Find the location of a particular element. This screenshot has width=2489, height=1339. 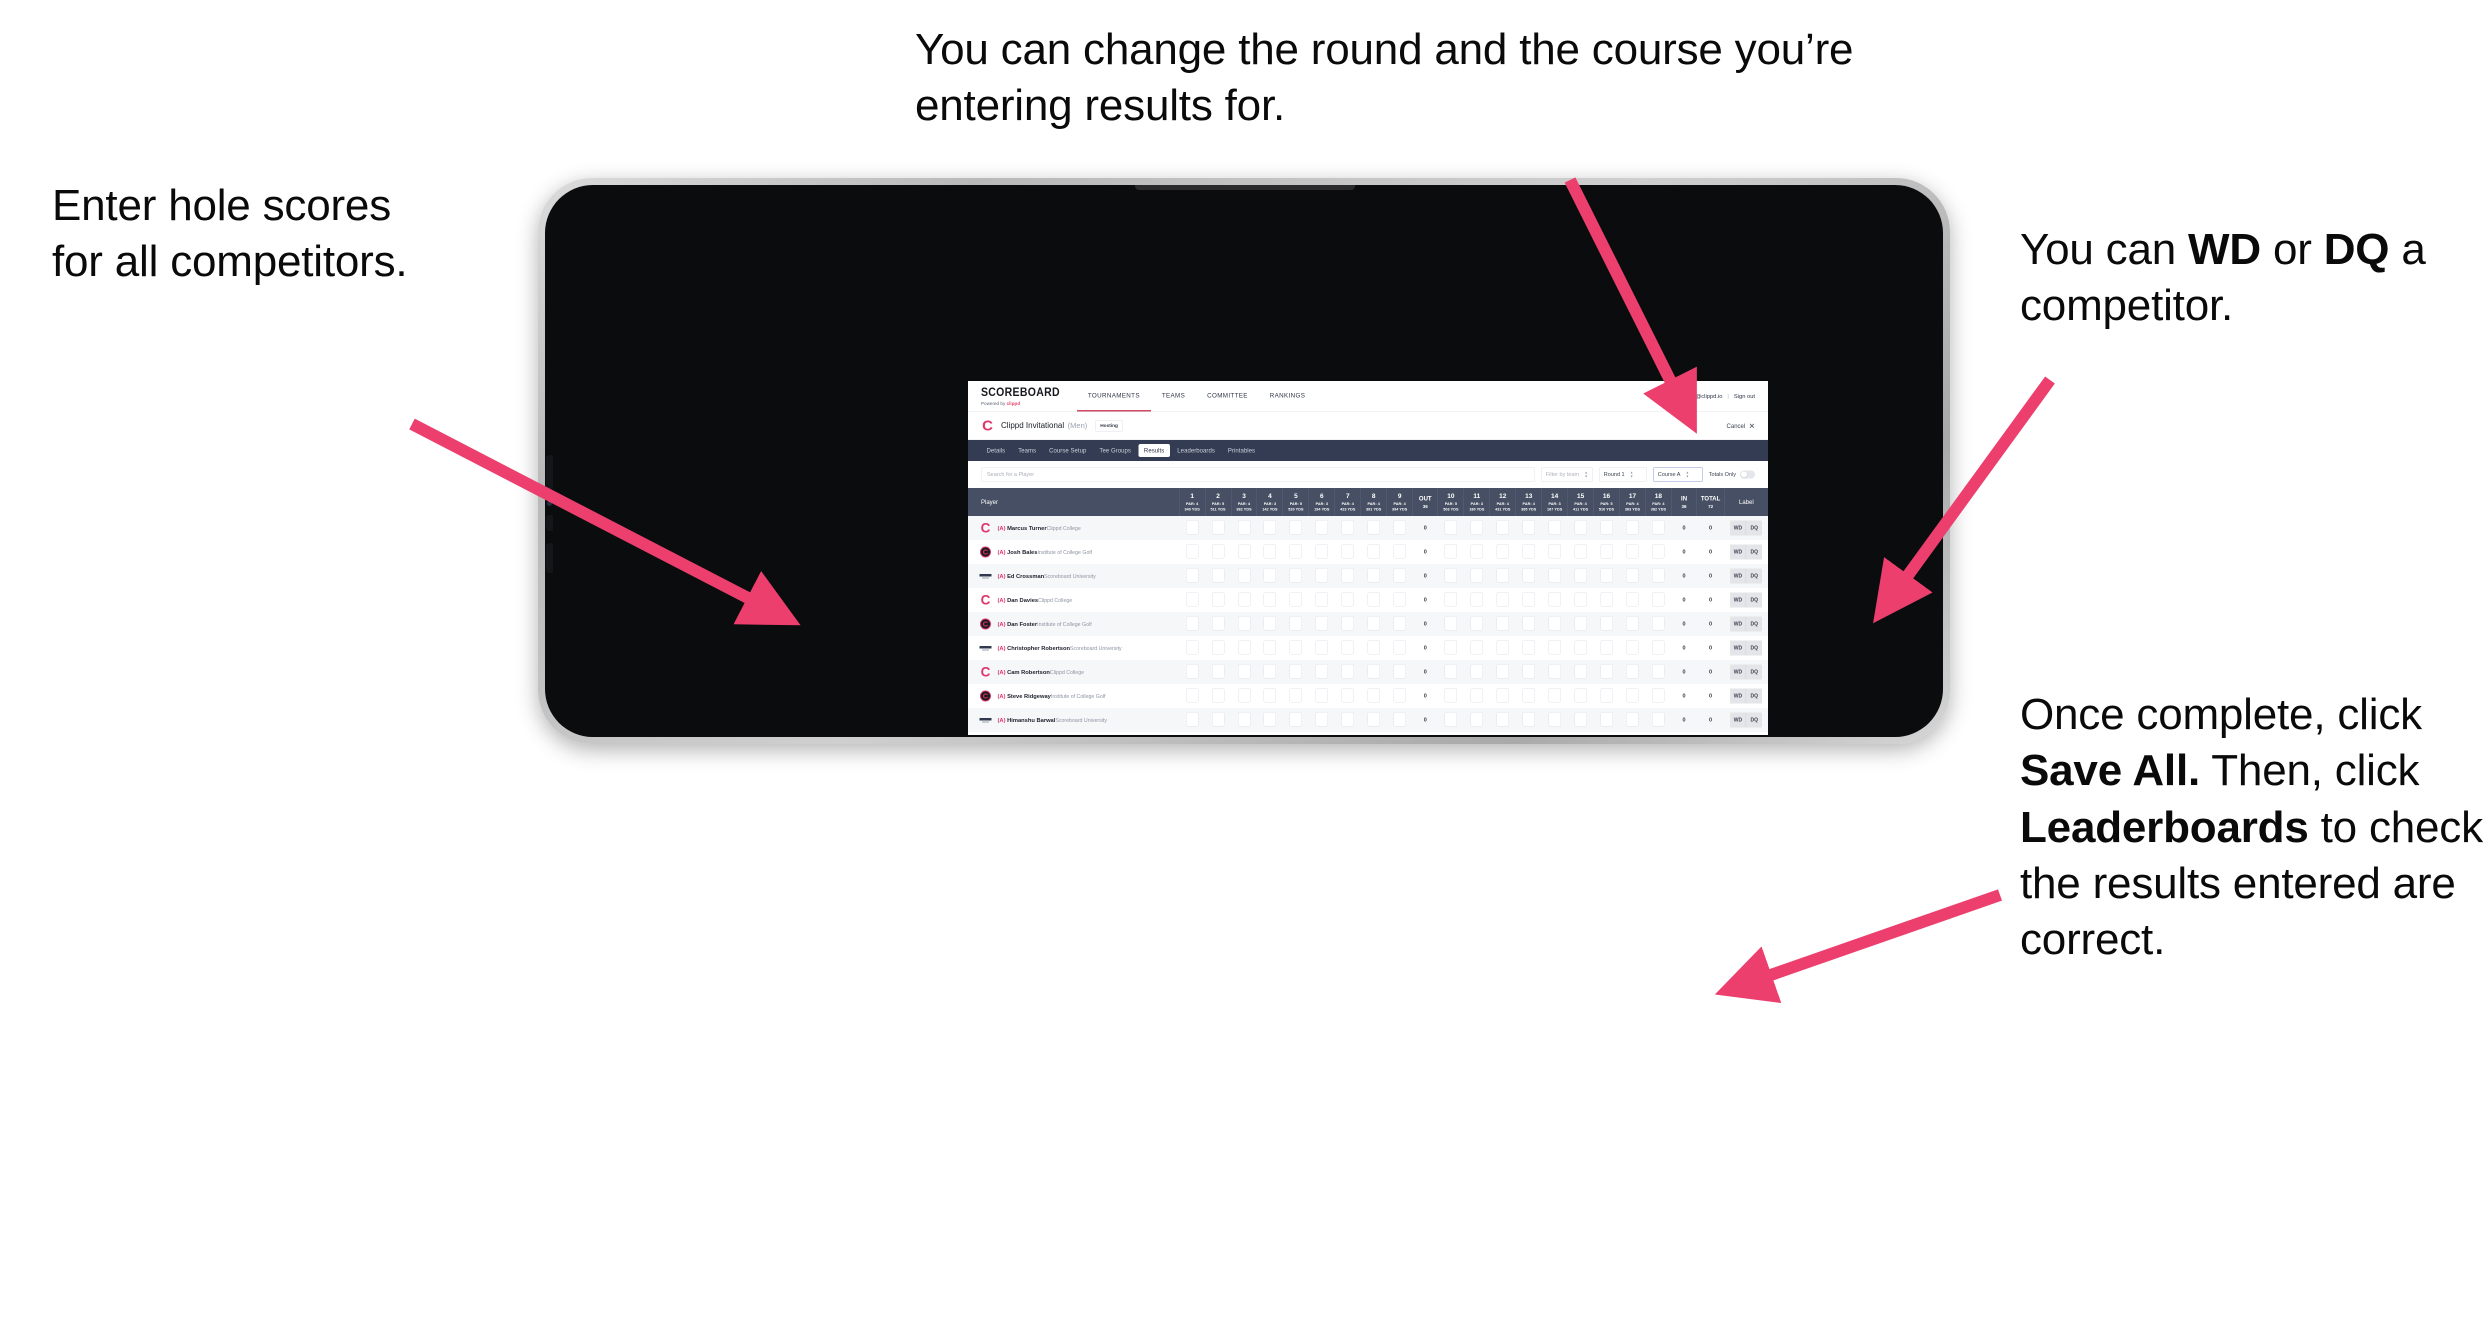

nav-item-teams: TEAMS is located at coordinates (1173, 396).